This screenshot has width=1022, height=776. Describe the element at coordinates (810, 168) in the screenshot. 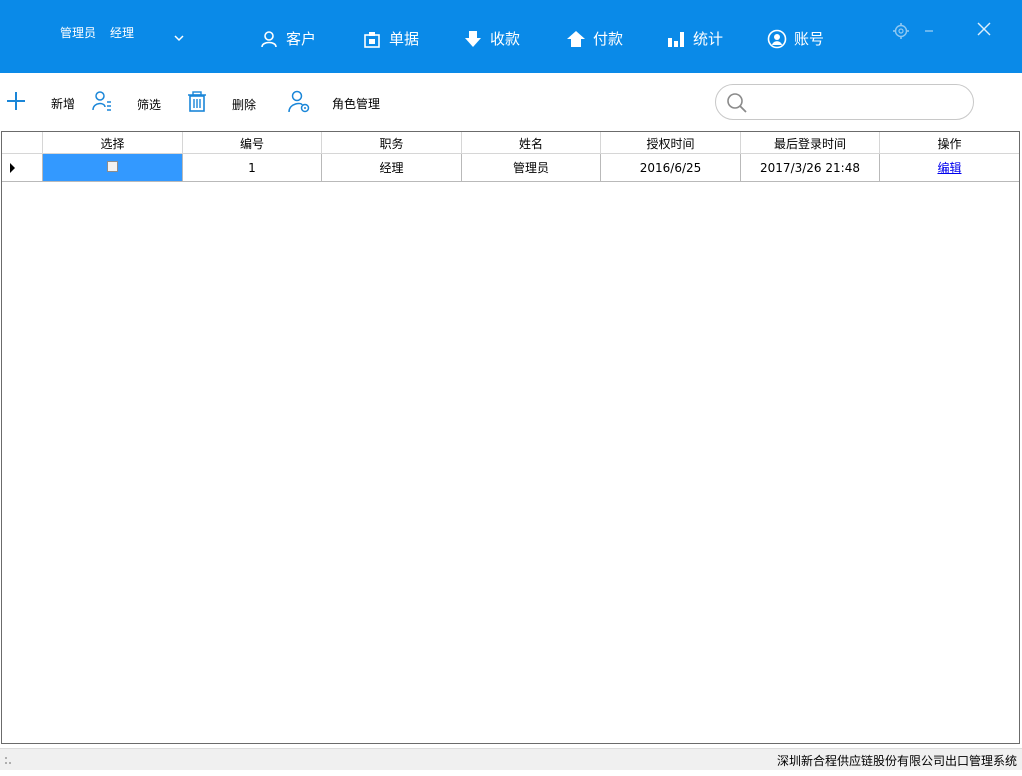

I see `cell-last-login: 2017/3/26 21:48` at that location.